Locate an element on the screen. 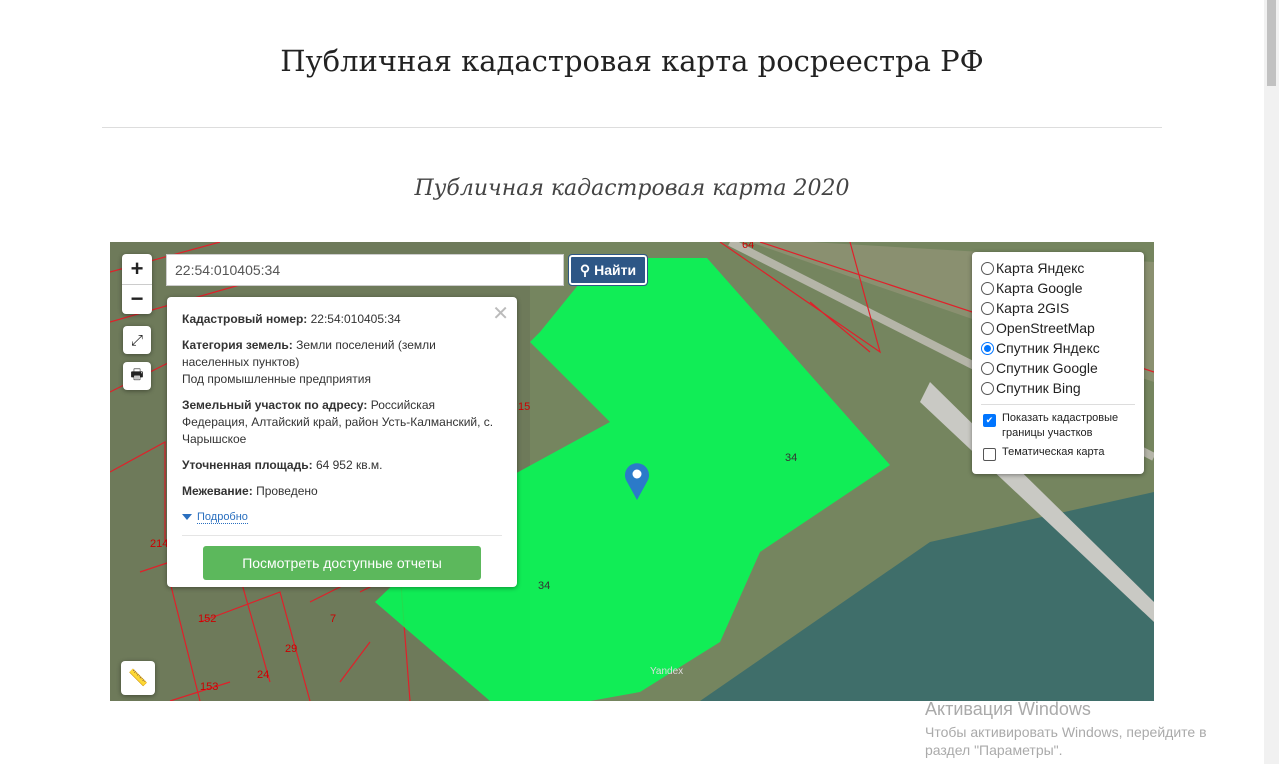 This screenshot has width=1279, height=764. parcel-label: 7 is located at coordinates (333, 619).